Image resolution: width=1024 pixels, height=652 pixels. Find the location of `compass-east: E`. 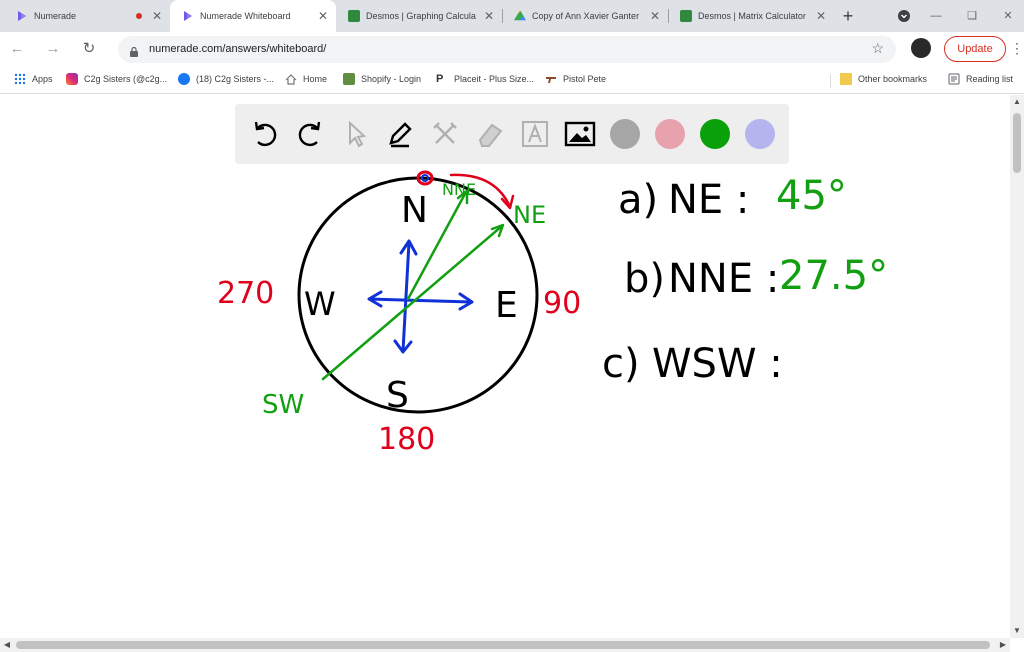

compass-east: E is located at coordinates (506, 305).